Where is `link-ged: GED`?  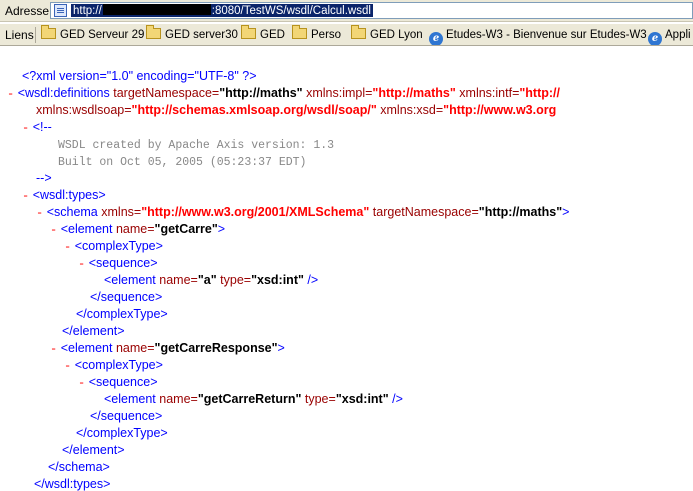
link-ged: GED is located at coordinates (263, 34).